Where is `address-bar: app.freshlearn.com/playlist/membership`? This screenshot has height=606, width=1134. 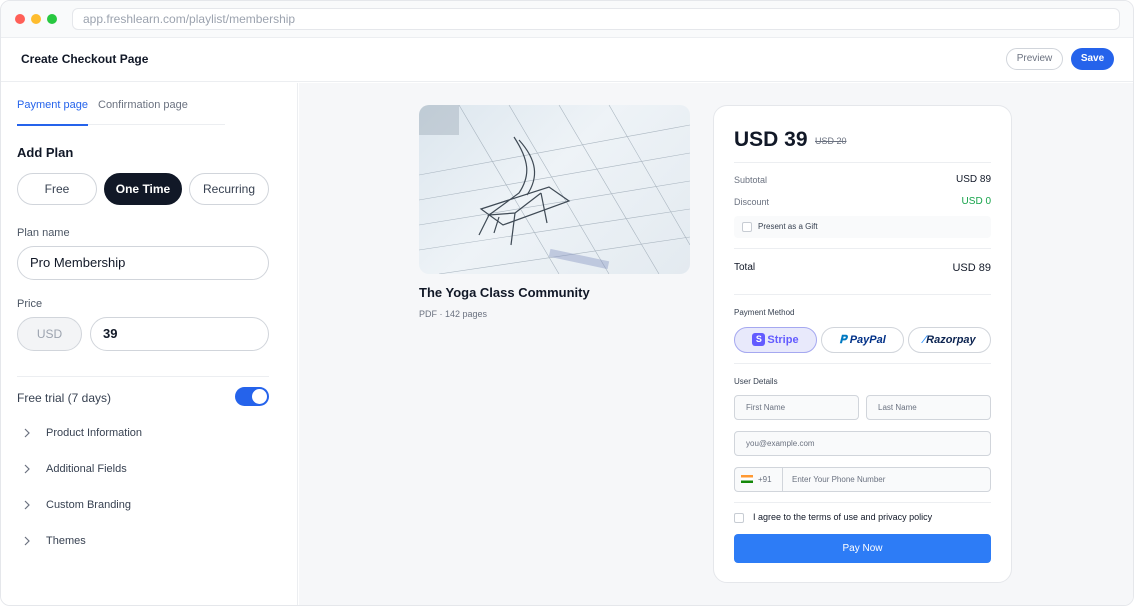 address-bar: app.freshlearn.com/playlist/membership is located at coordinates (596, 19).